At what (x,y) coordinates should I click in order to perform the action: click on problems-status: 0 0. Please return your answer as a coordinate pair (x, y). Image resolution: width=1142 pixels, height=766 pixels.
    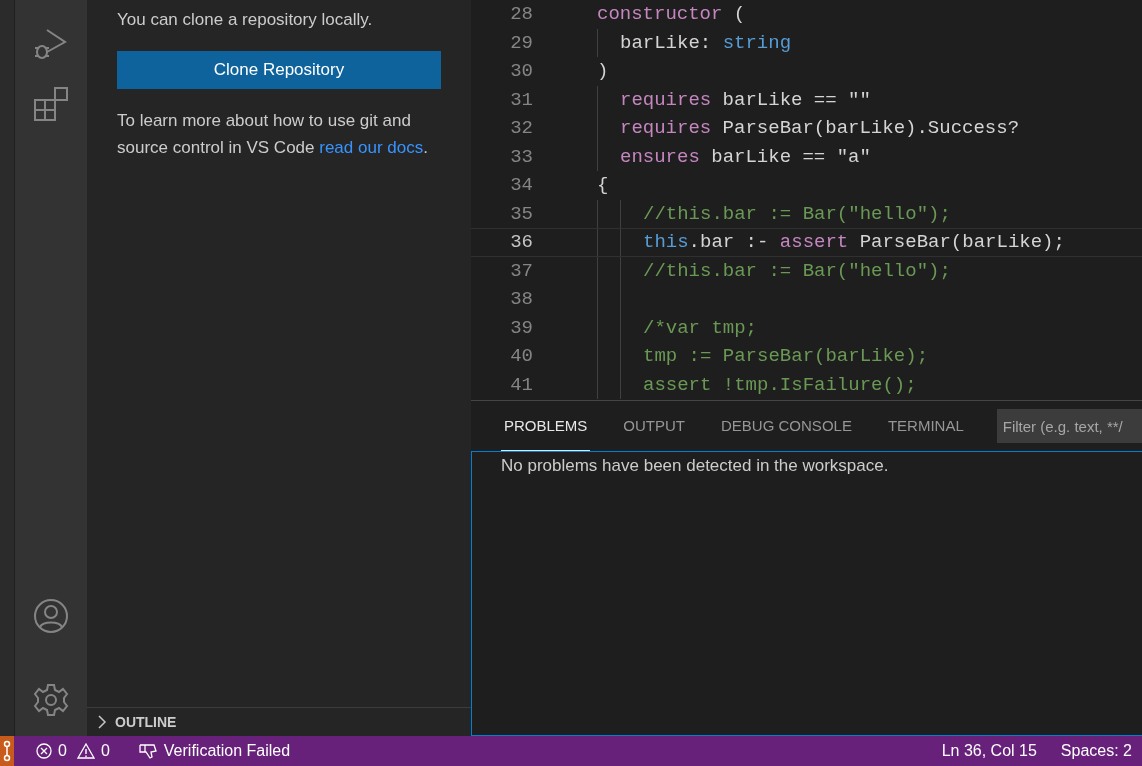
    Looking at the image, I should click on (70, 751).